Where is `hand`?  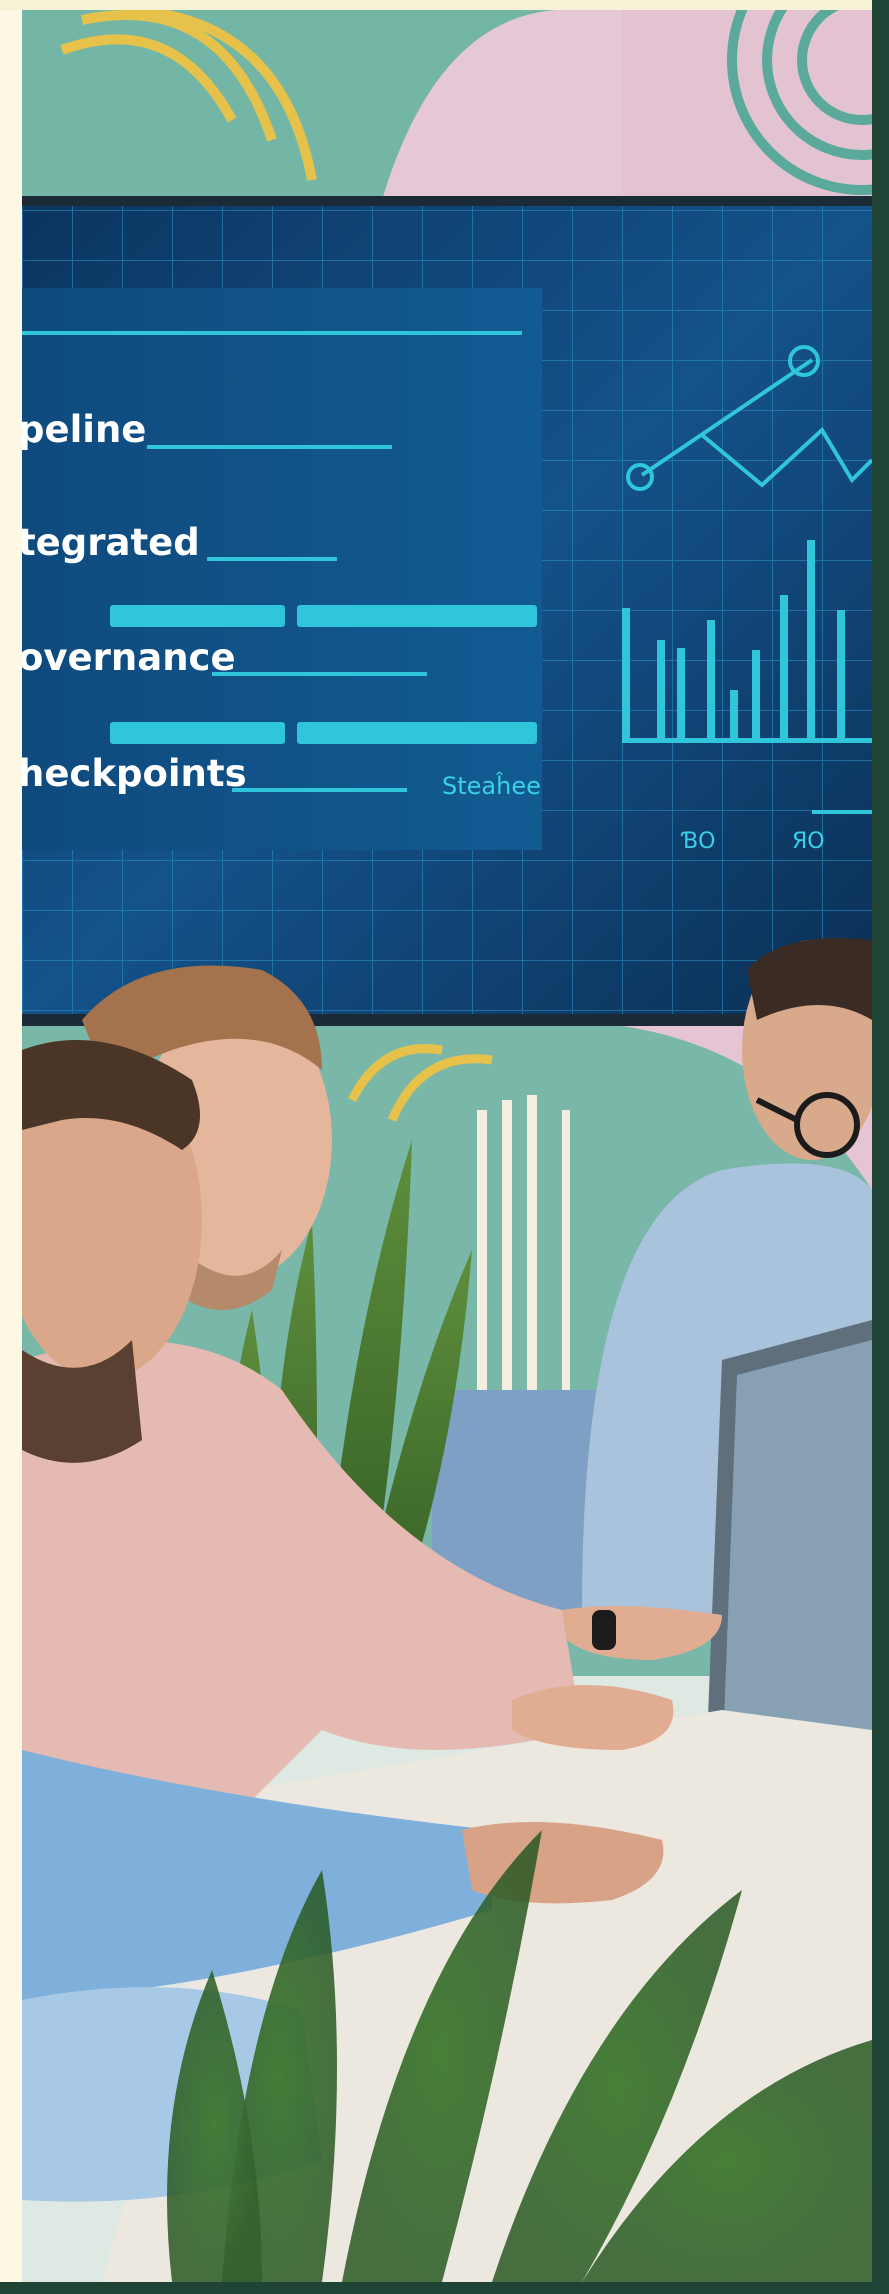 hand is located at coordinates (593, 1717).